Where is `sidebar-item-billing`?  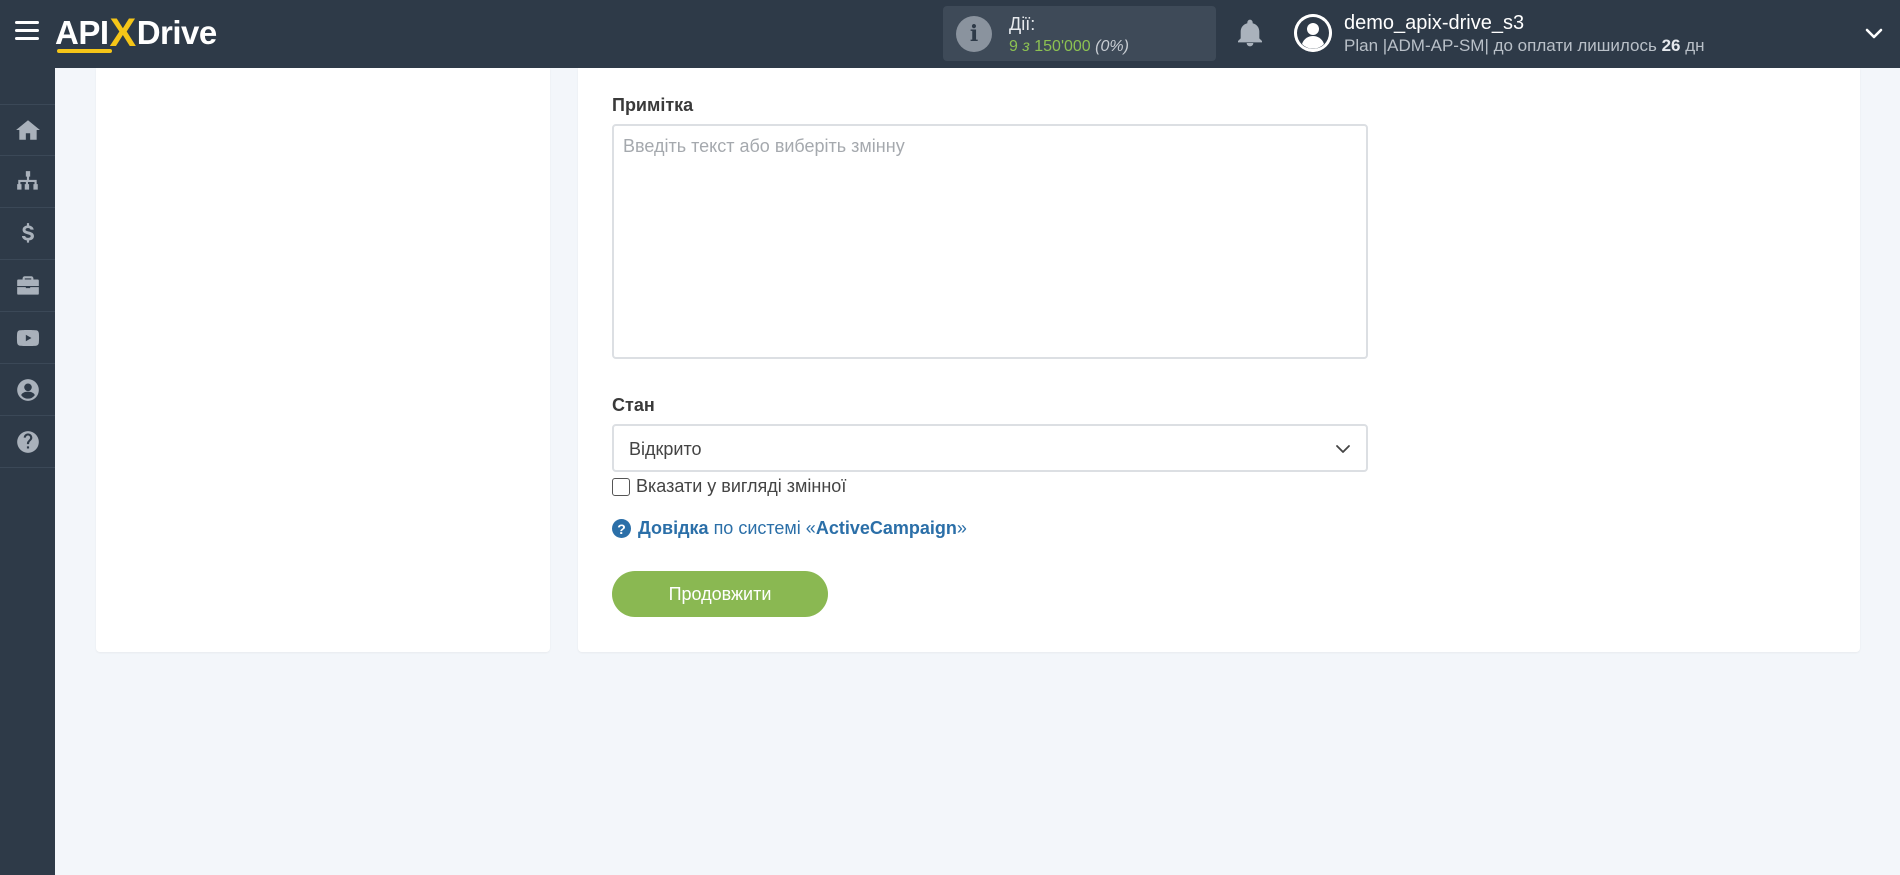 sidebar-item-billing is located at coordinates (27, 234).